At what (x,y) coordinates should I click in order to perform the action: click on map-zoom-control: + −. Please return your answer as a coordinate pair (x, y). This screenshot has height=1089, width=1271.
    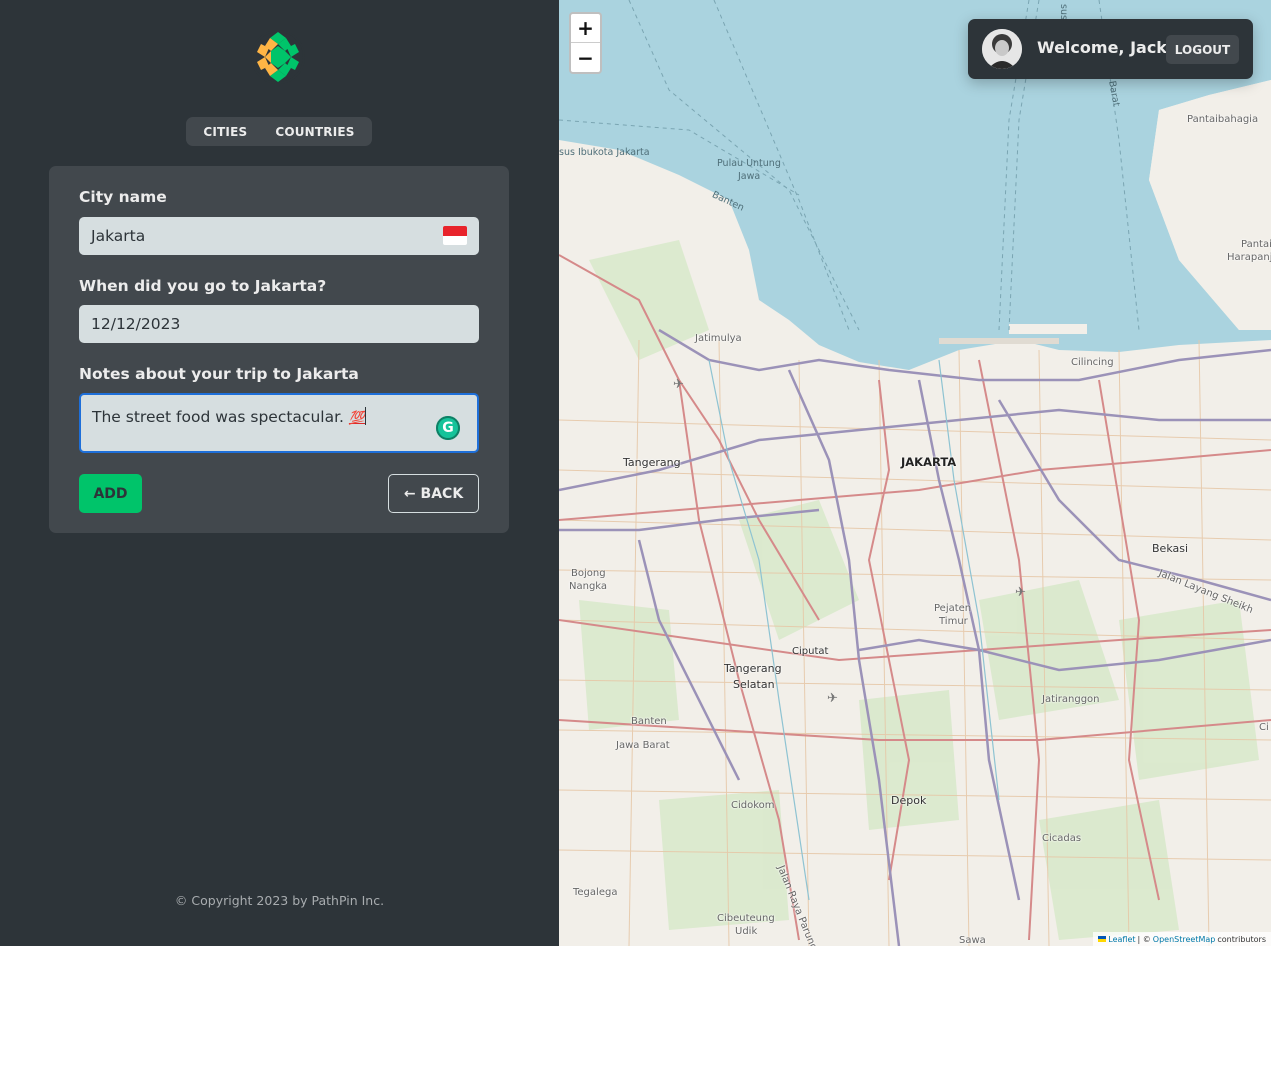
    Looking at the image, I should click on (585, 43).